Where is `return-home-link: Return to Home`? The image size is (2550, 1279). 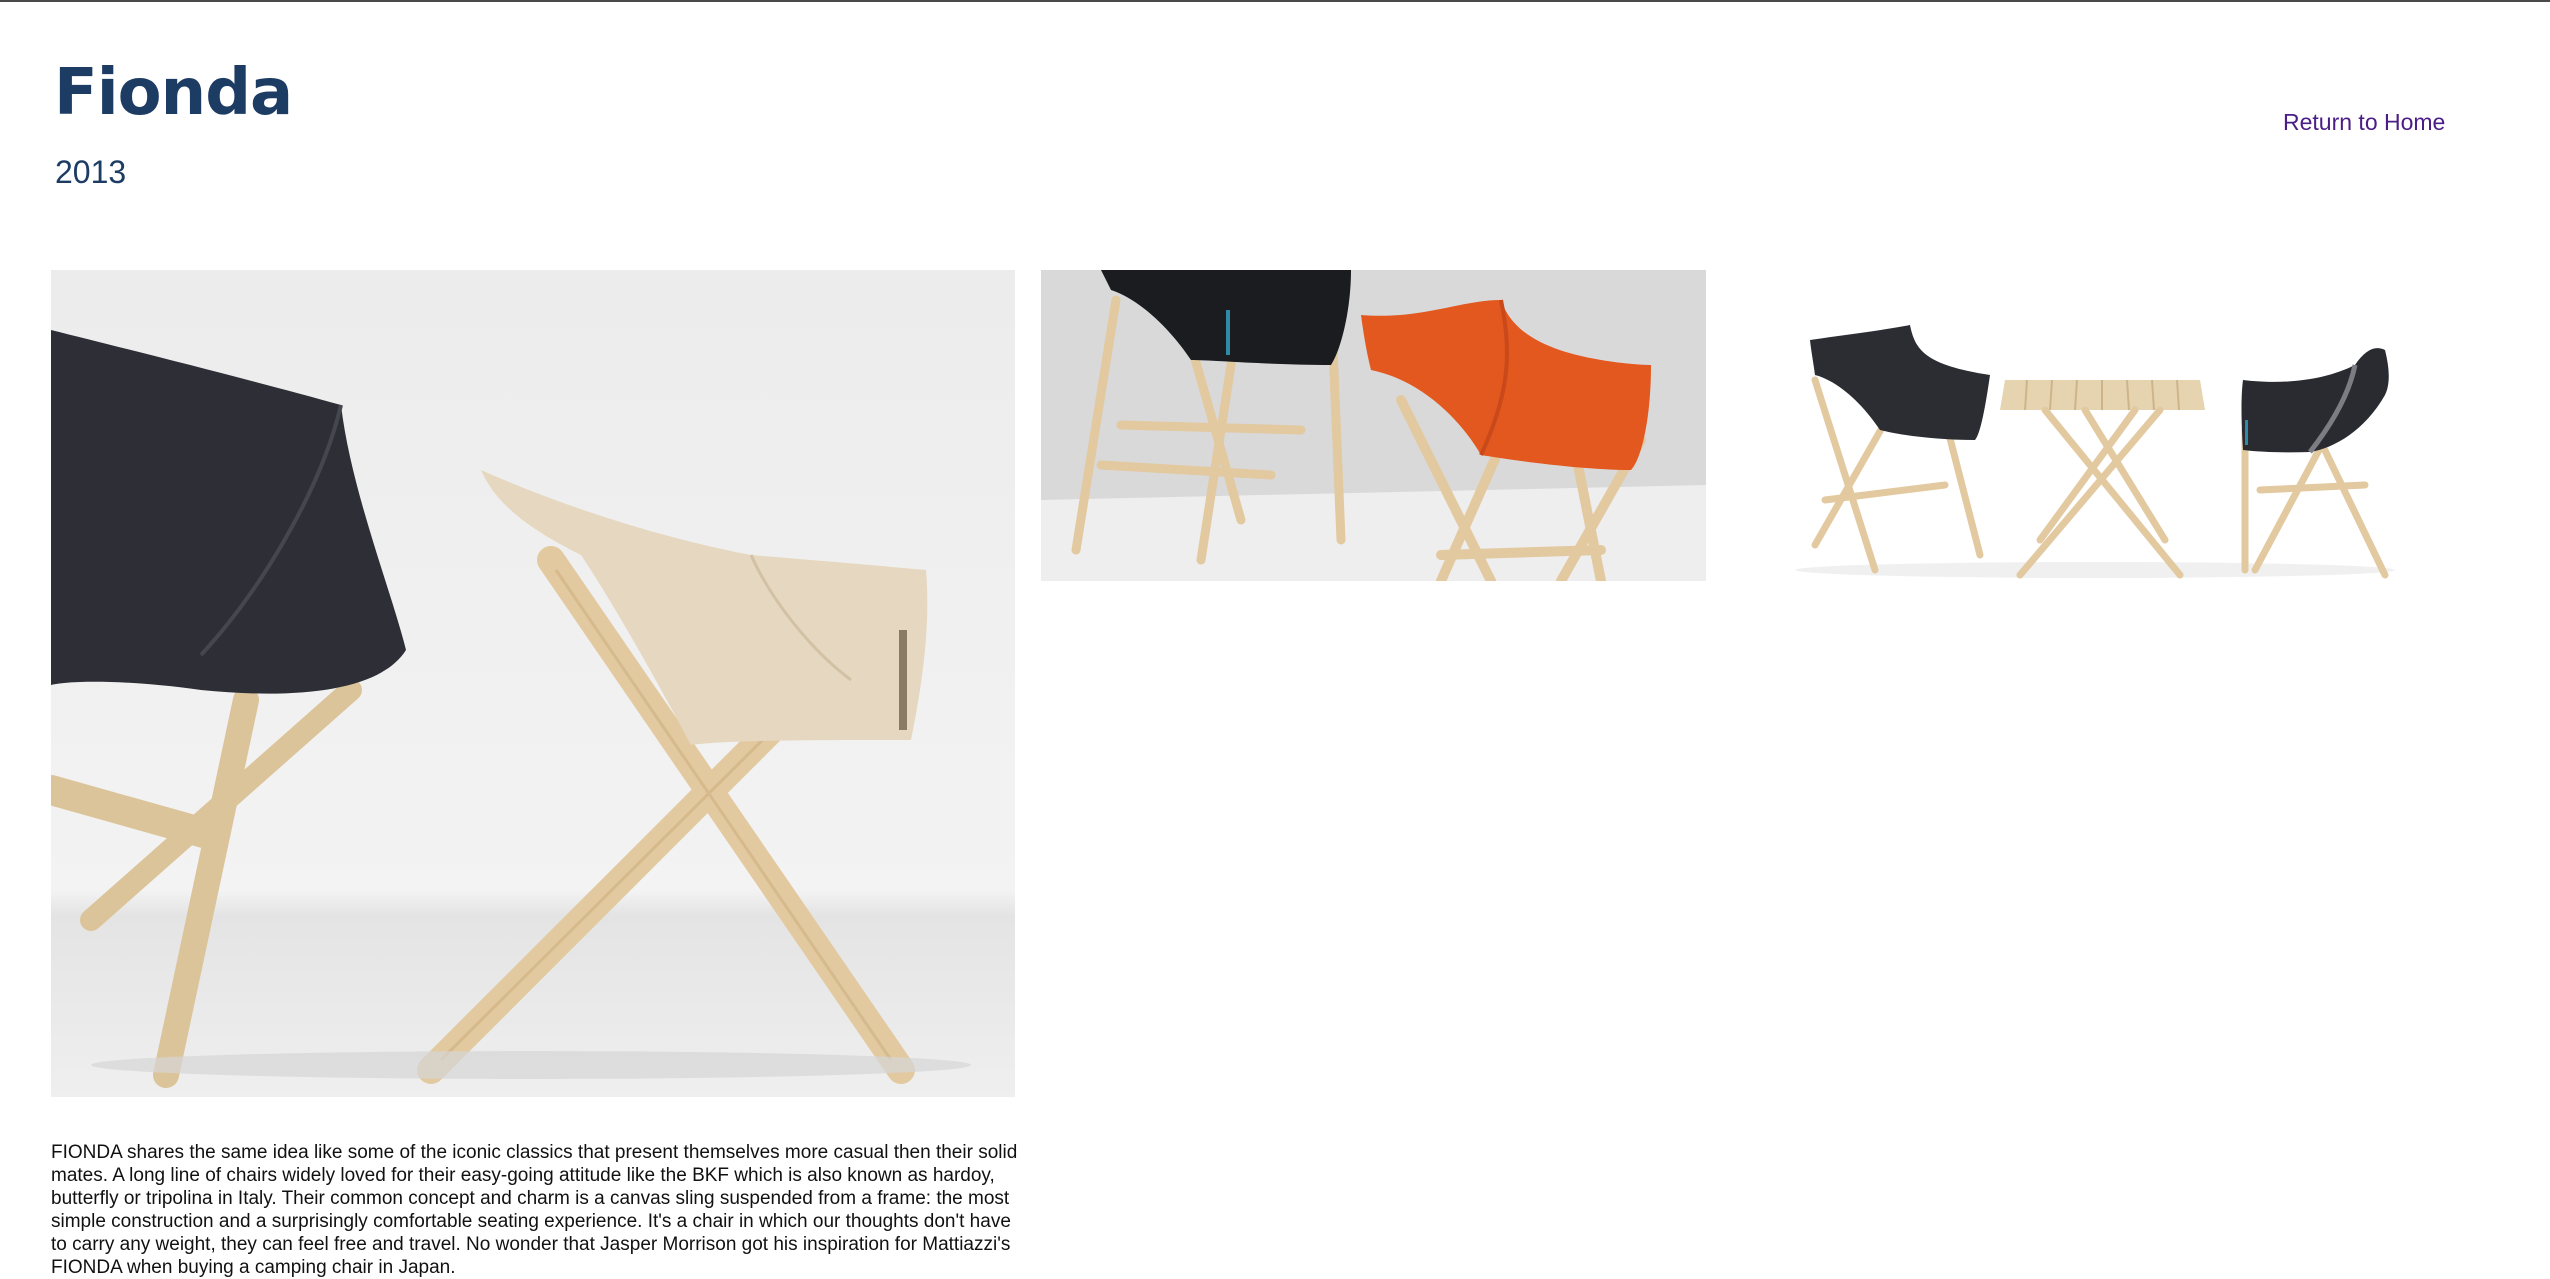
return-home-link: Return to Home is located at coordinates (2364, 122).